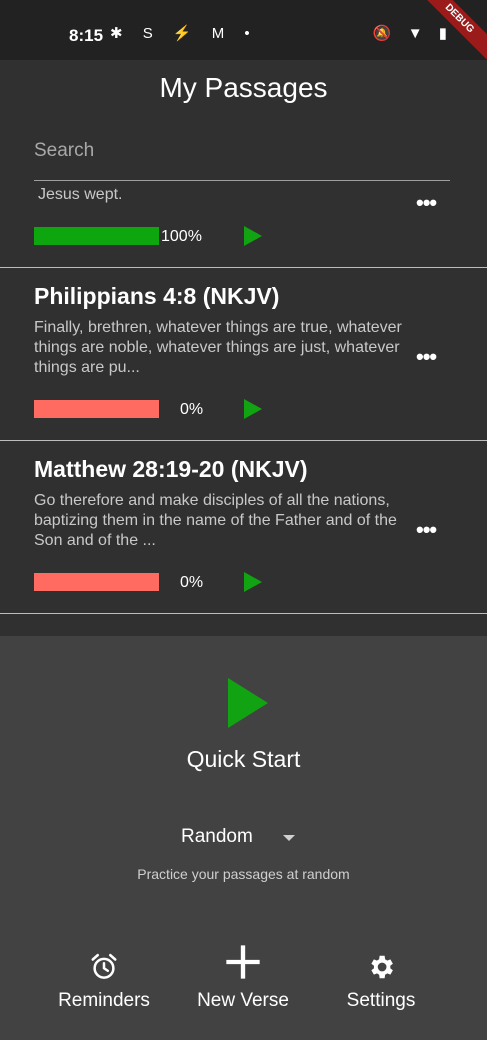 The width and height of the screenshot is (487, 1040). Describe the element at coordinates (104, 1000) in the screenshot. I see `reminders-label: Reminders` at that location.